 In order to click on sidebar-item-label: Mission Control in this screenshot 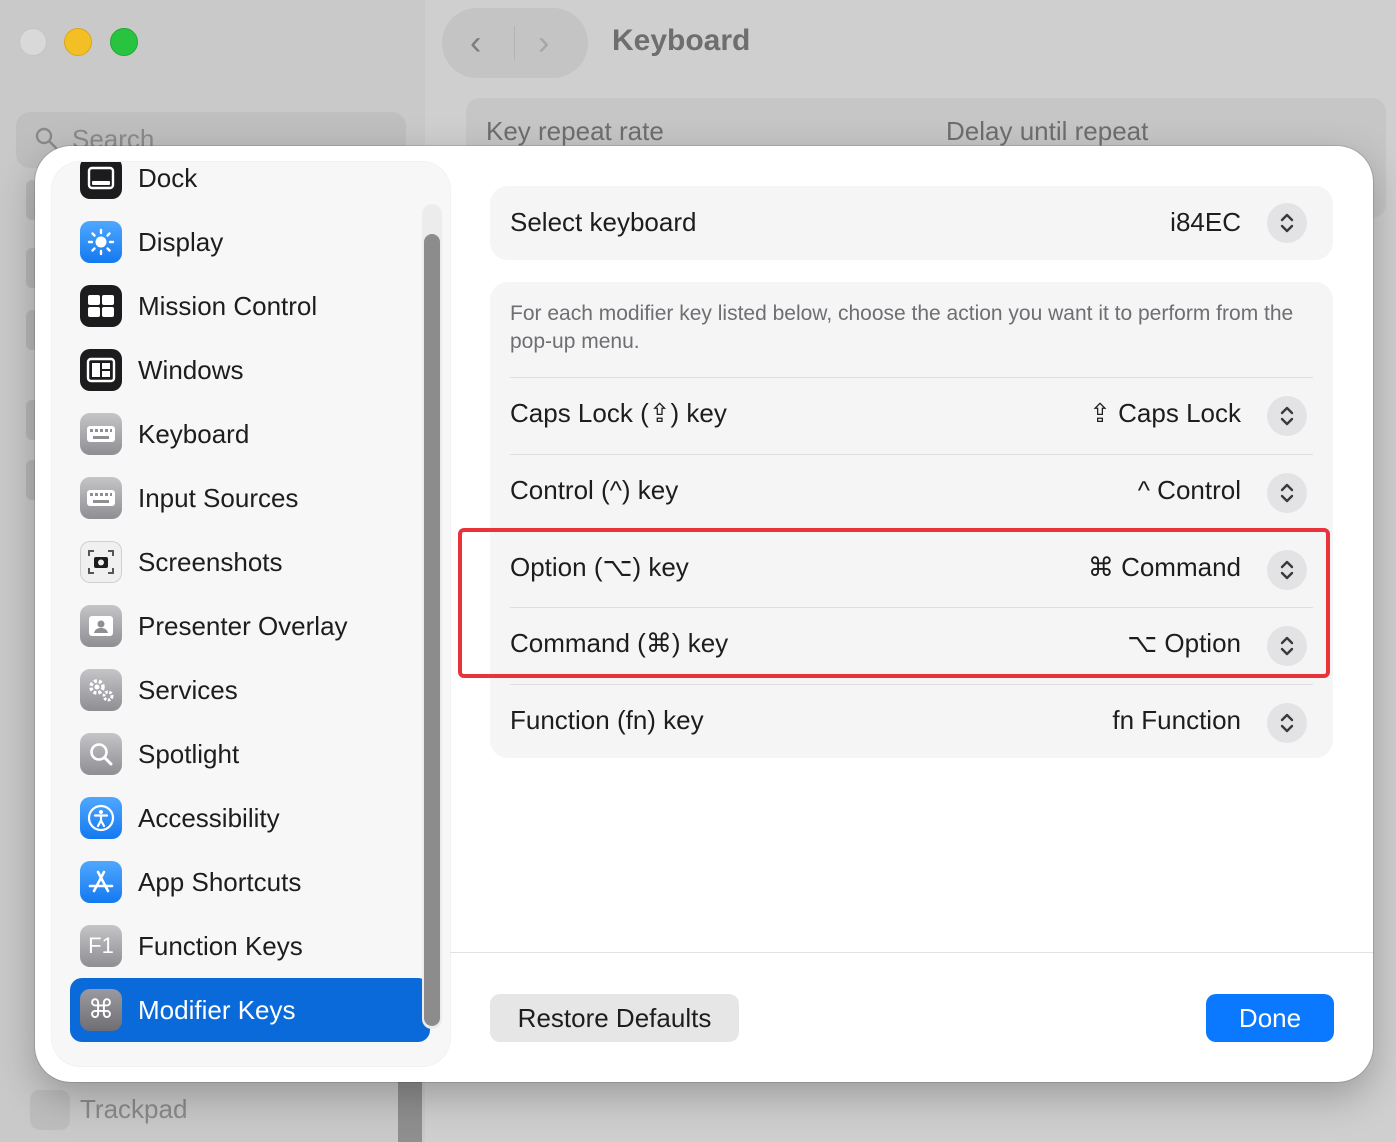, I will do `click(228, 305)`.